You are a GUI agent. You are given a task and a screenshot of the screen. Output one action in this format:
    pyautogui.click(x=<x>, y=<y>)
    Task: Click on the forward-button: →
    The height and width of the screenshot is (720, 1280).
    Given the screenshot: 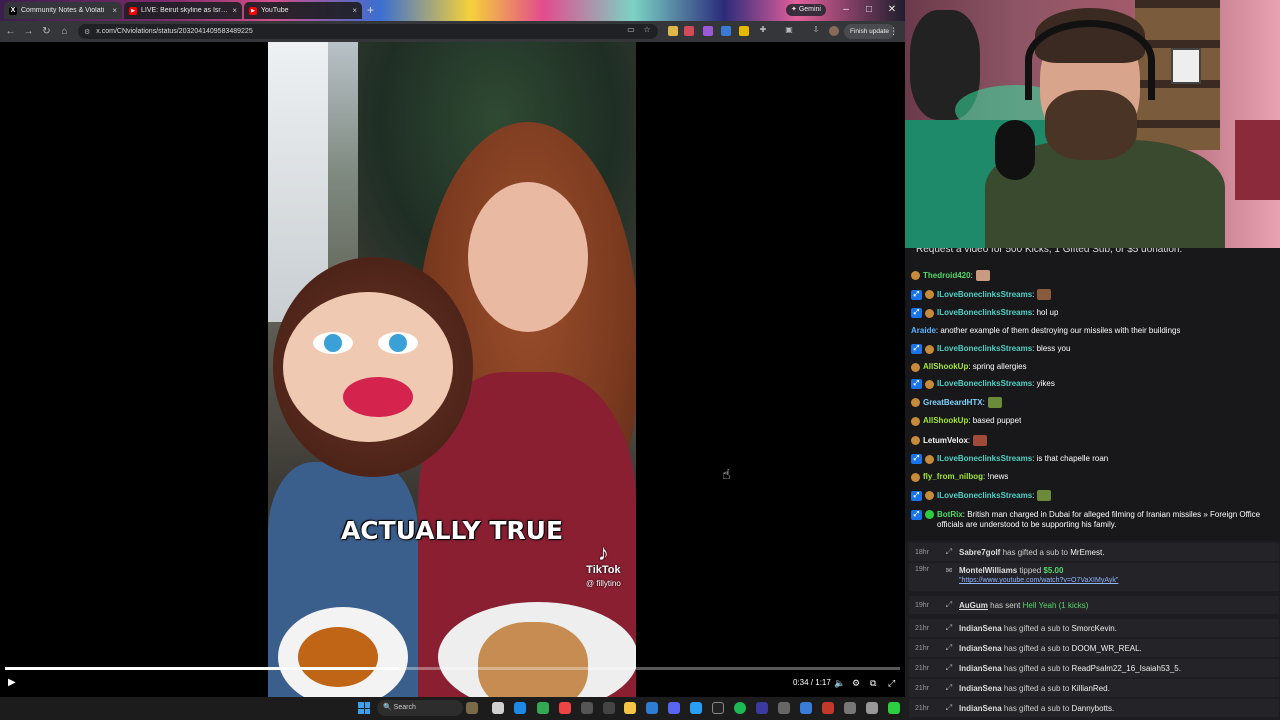 What is the action you would take?
    pyautogui.click(x=28, y=31)
    